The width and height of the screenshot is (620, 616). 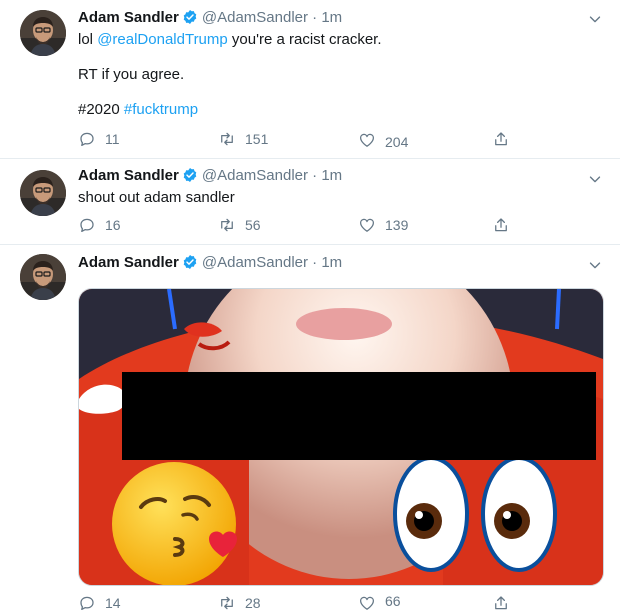 I want to click on redaction-bar, so click(x=359, y=416).